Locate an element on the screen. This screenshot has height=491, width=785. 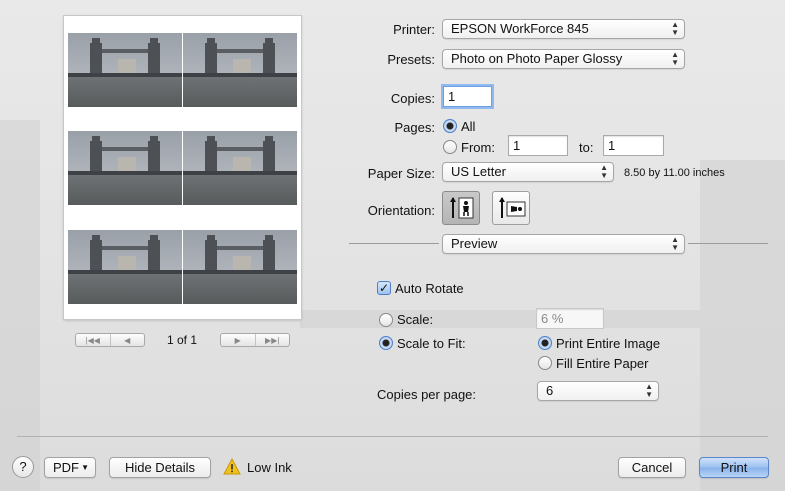
orientation-label: Orientation: is located at coordinates (401, 210).